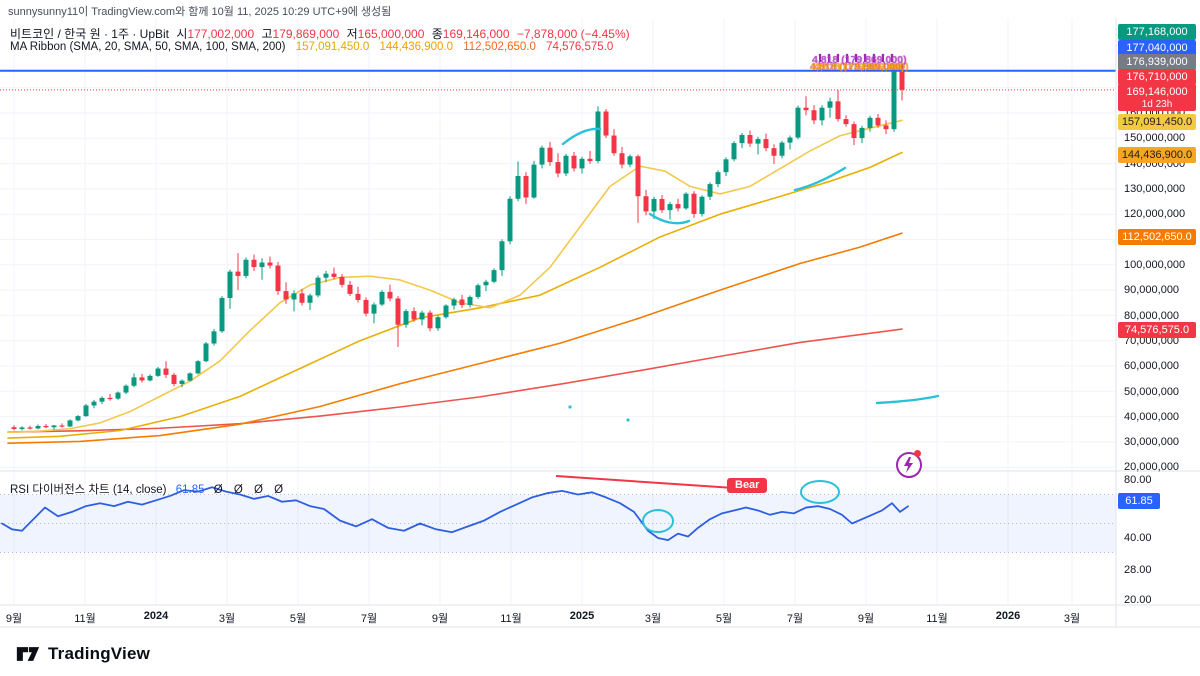  I want to click on high-value: 179,869,000, so click(306, 34).